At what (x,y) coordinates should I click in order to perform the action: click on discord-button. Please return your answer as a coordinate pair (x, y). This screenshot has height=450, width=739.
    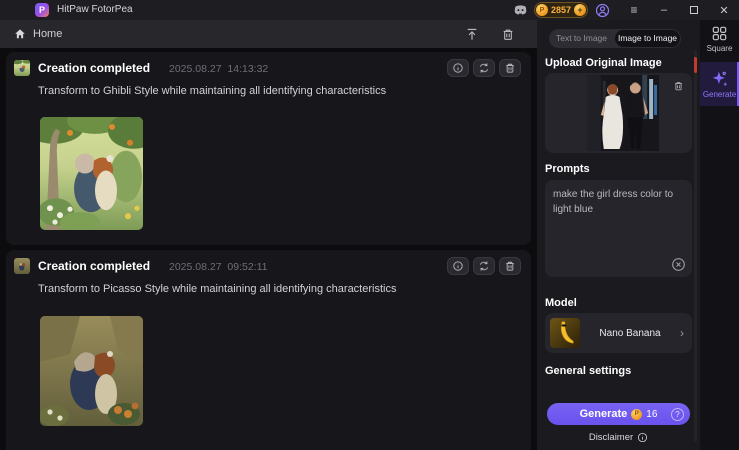
    Looking at the image, I should click on (520, 10).